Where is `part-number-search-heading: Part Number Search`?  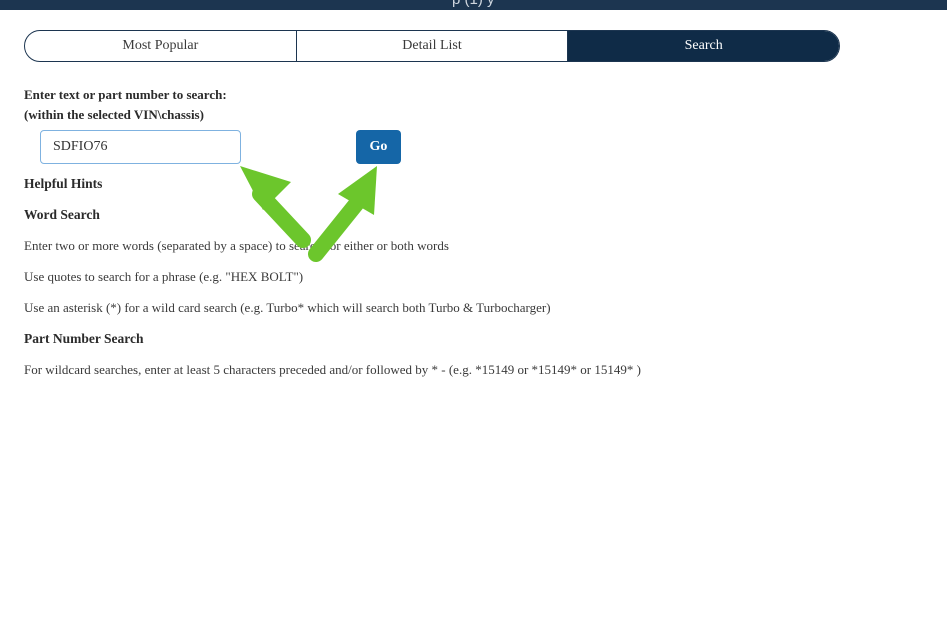
part-number-search-heading: Part Number Search is located at coordinates (84, 338).